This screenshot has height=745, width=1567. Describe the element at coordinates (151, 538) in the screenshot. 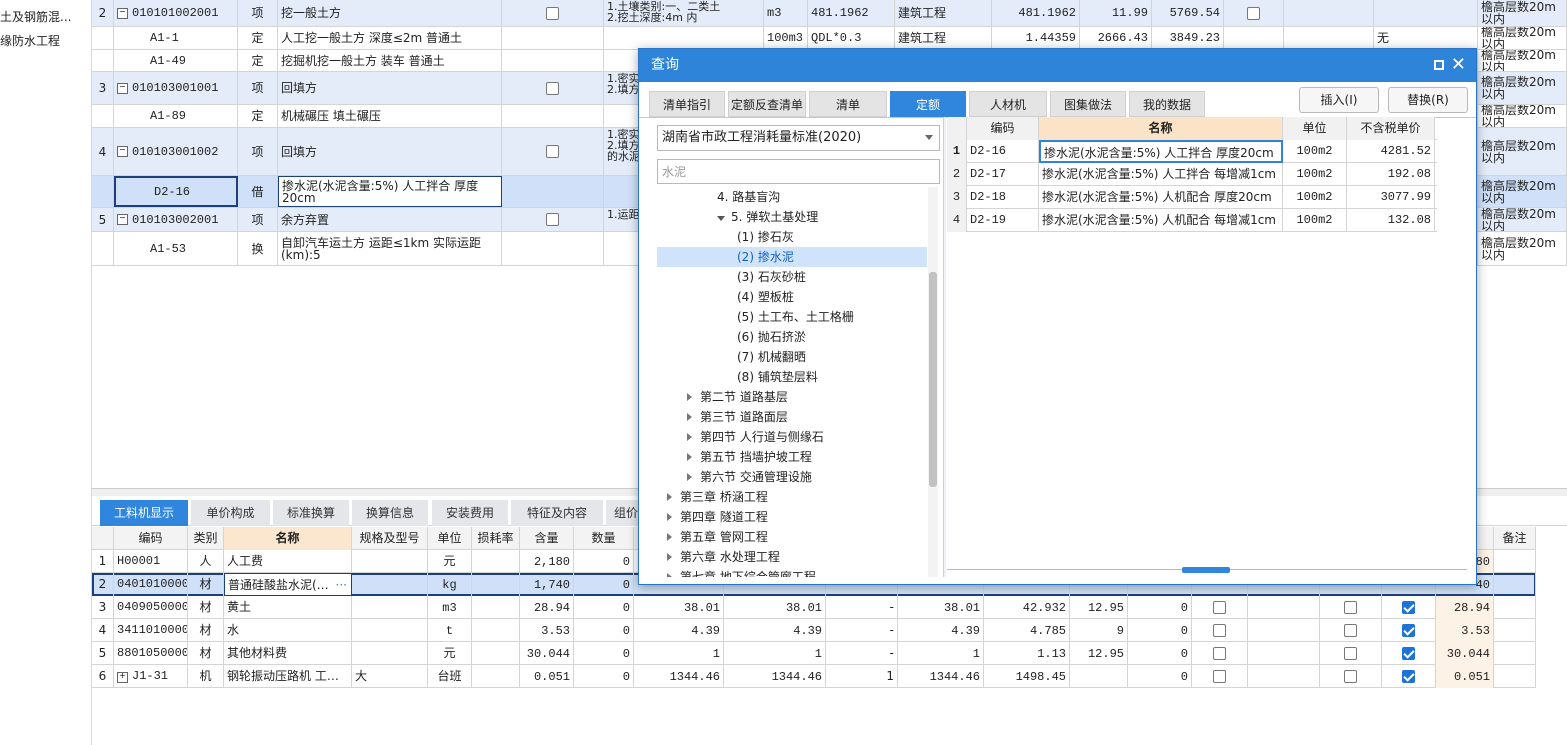

I see `header-code: 编码` at that location.